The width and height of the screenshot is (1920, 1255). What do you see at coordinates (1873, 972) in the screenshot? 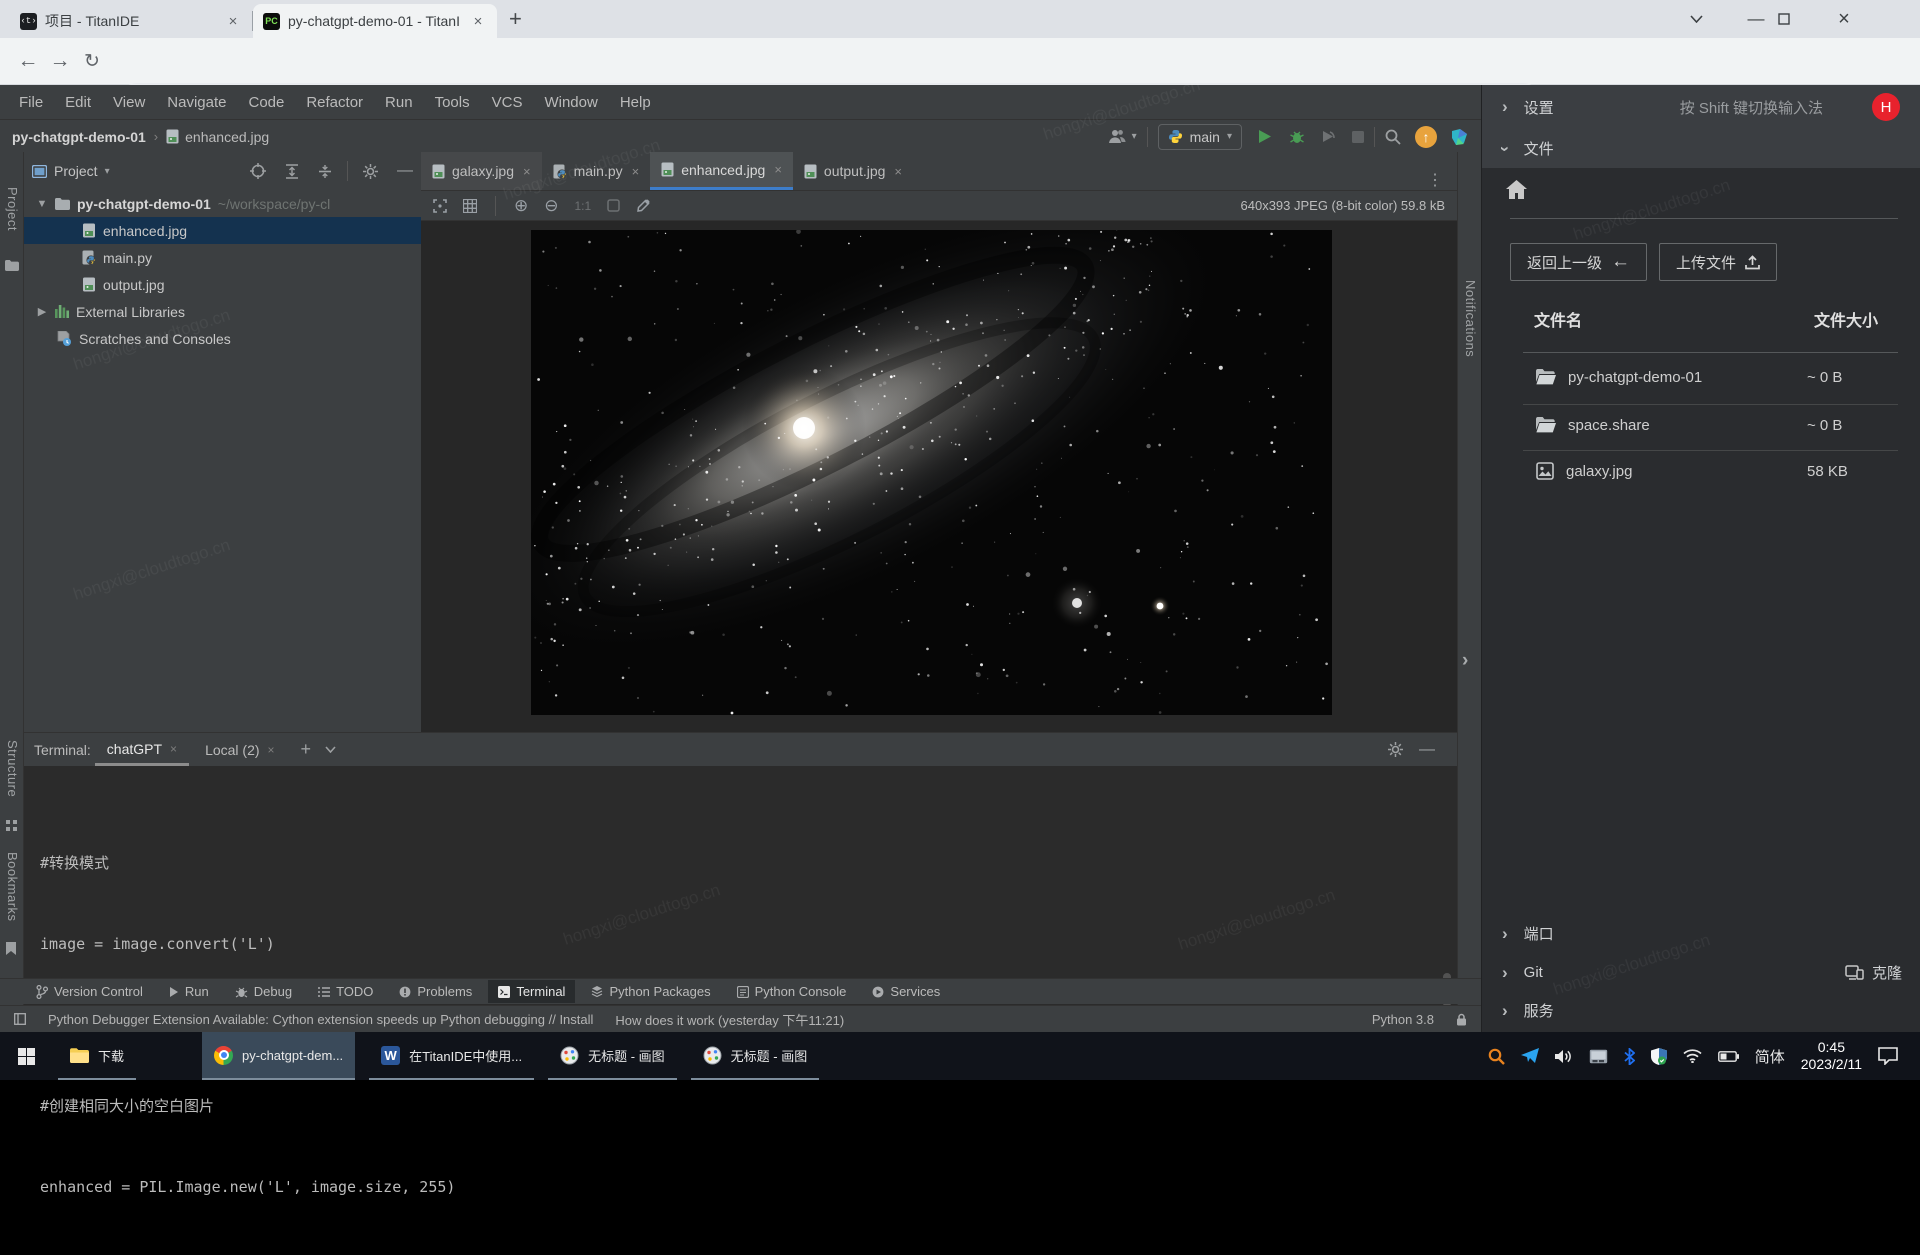
I see `clone-button: 克隆` at bounding box center [1873, 972].